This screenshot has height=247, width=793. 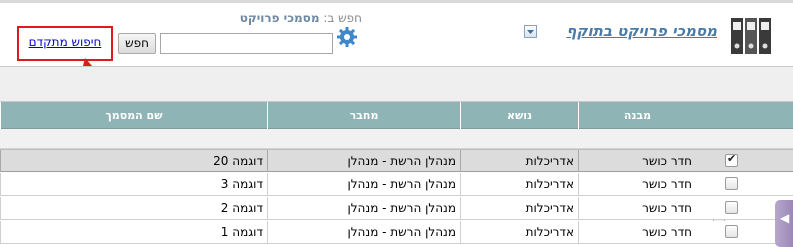 What do you see at coordinates (396, 139) in the screenshot?
I see `table-filter-row` at bounding box center [396, 139].